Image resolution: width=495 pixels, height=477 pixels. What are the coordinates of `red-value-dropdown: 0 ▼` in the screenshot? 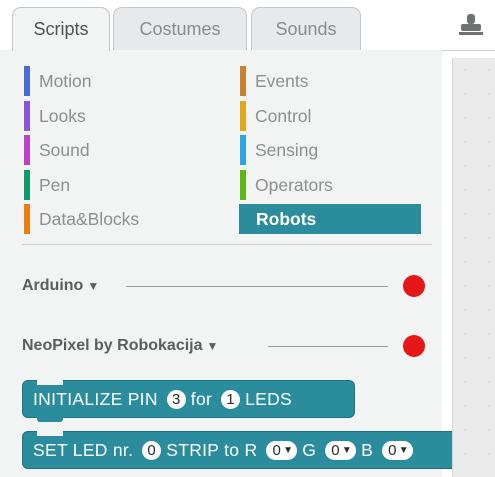 It's located at (282, 450).